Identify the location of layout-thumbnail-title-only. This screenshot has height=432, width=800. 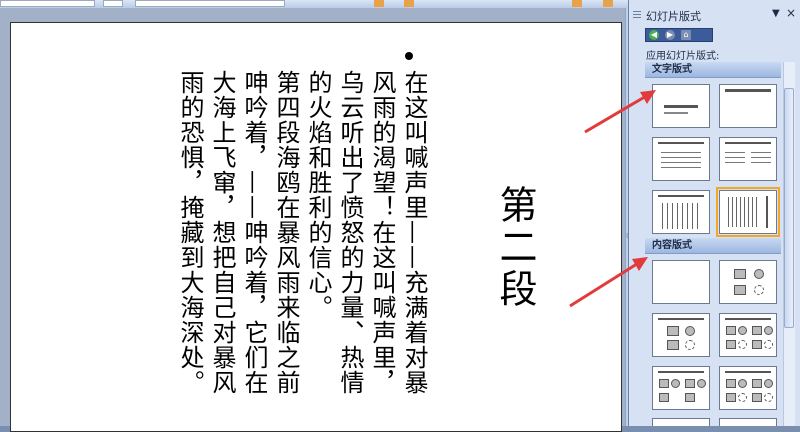
(681, 106).